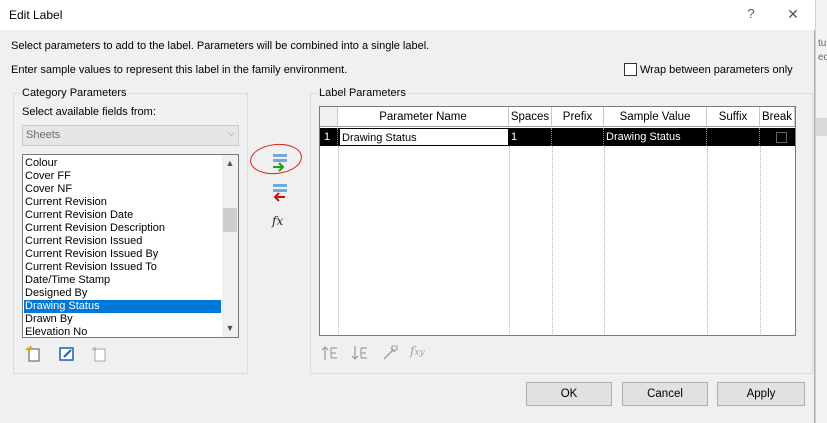 This screenshot has height=423, width=827. What do you see at coordinates (630, 69) in the screenshot?
I see `checkbox-box` at bounding box center [630, 69].